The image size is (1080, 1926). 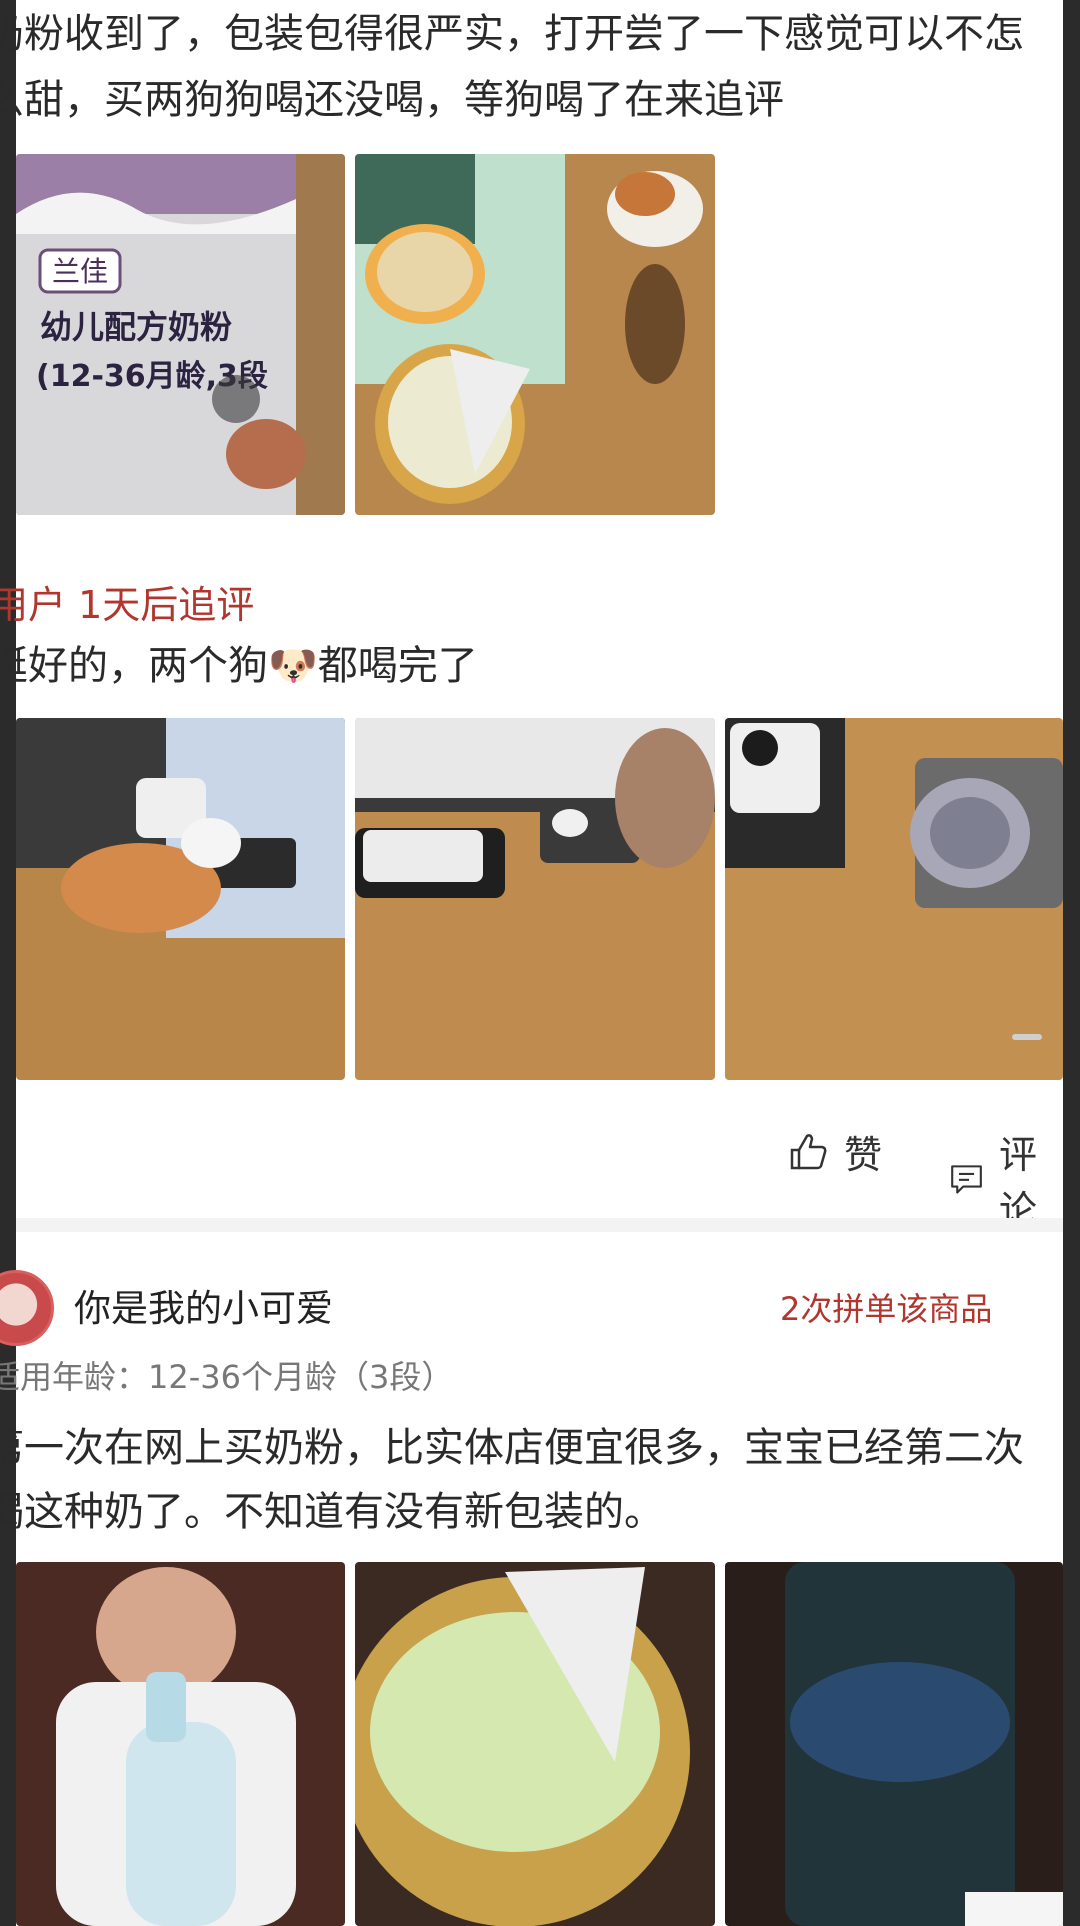 I want to click on group-buy-badge: 2次拼单该商品, so click(x=886, y=1309).